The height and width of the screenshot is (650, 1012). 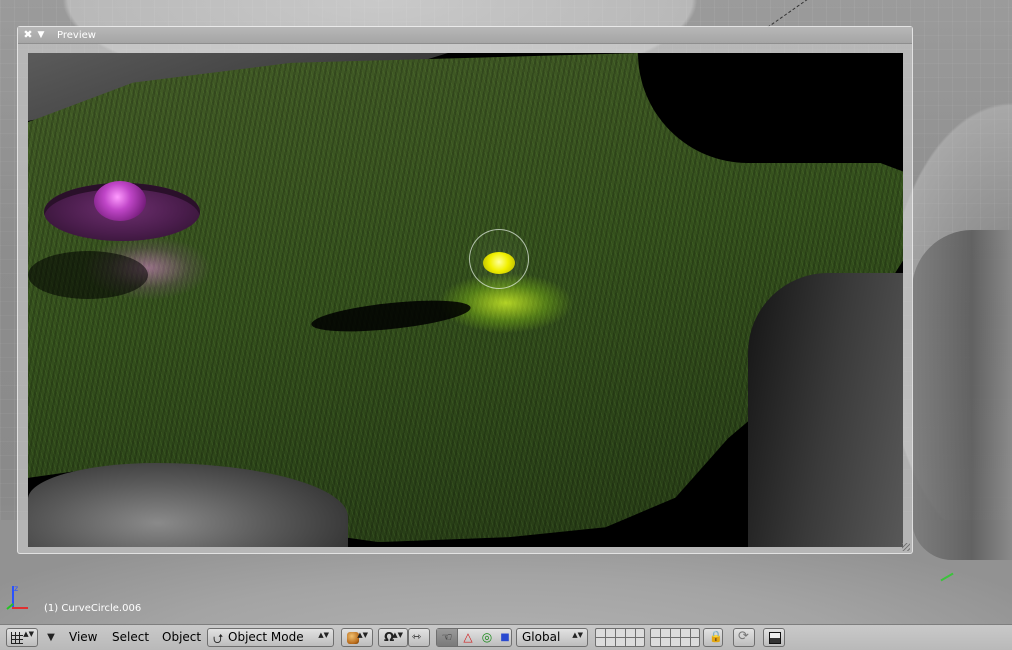 I want to click on axis-gizmo: z, so click(x=17, y=599).